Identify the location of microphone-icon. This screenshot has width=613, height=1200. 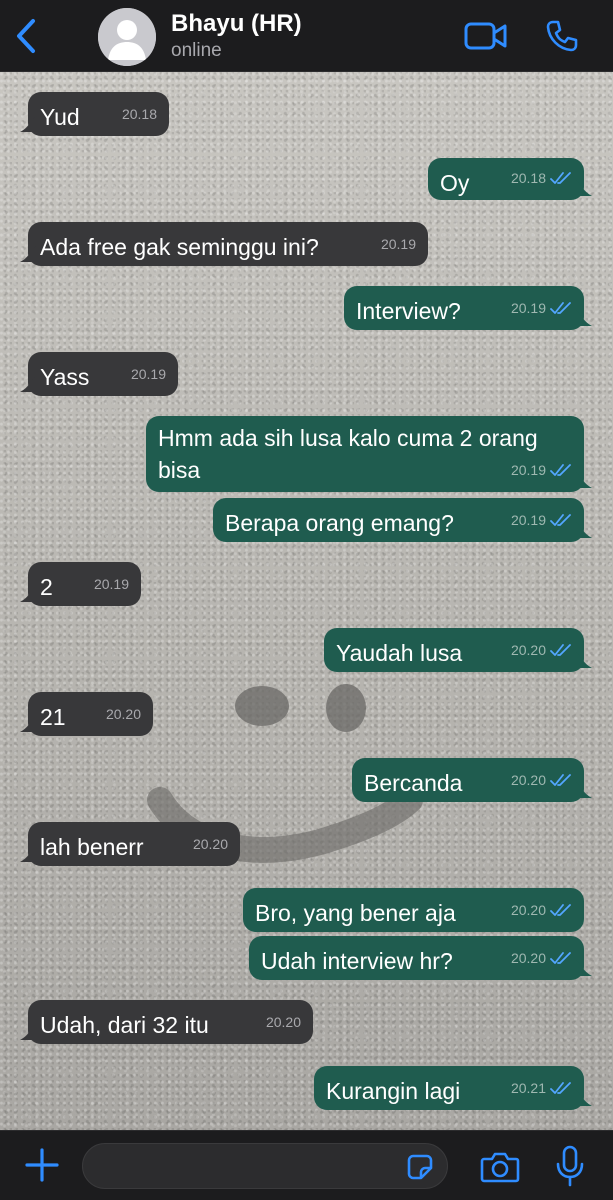
(570, 1166).